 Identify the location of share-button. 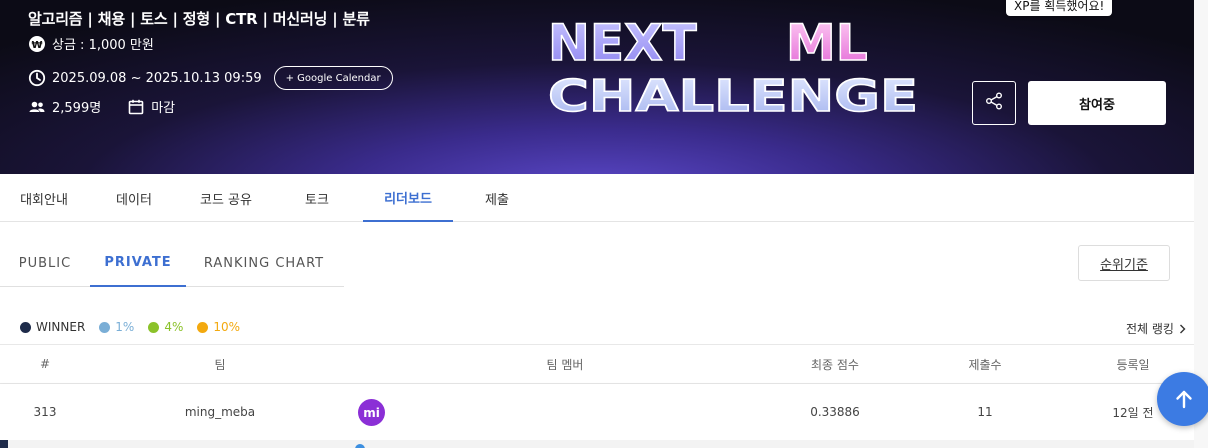
(994, 103).